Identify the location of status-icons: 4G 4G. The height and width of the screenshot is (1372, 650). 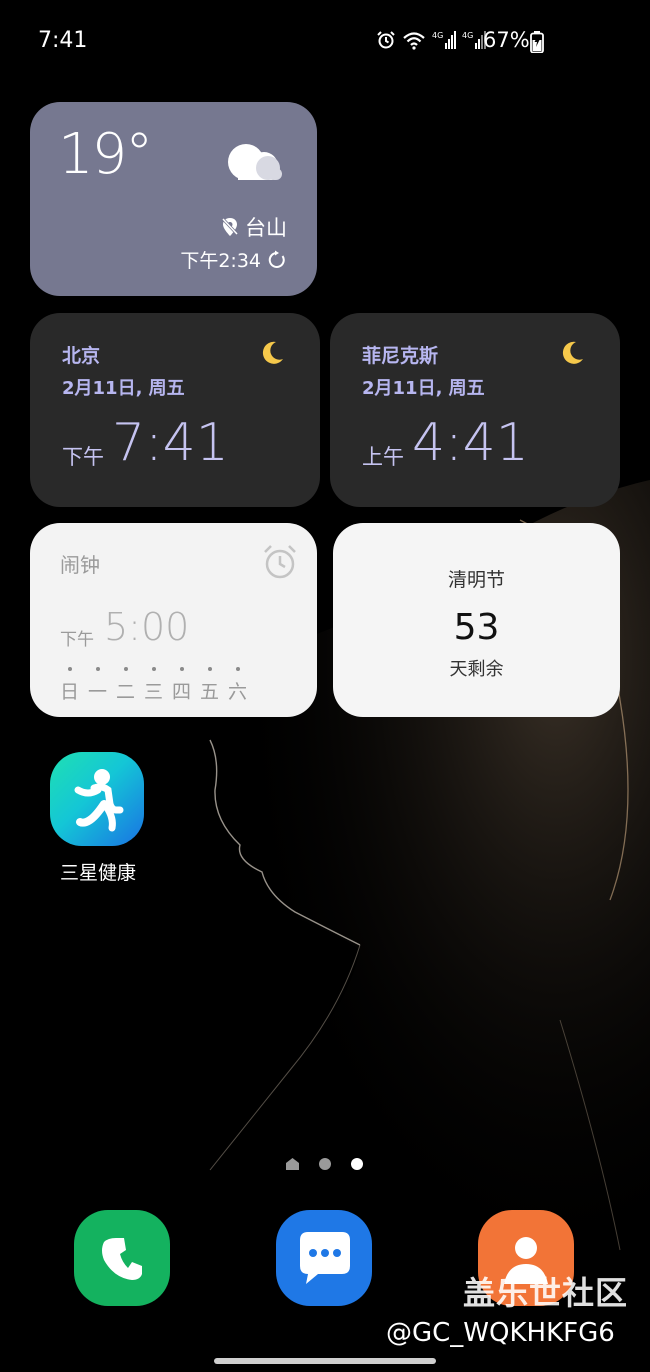
(431, 40).